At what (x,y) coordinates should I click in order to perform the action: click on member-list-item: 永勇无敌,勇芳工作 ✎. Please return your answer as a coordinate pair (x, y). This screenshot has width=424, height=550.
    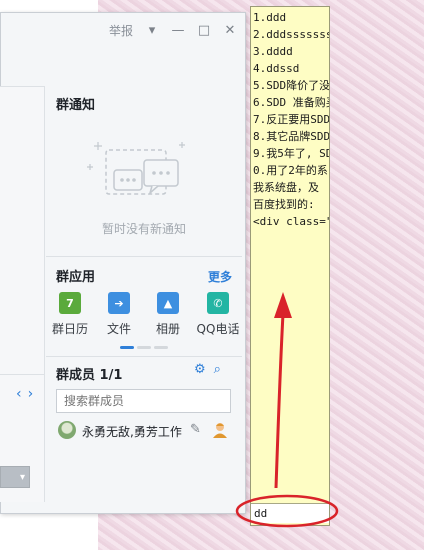
    Looking at the image, I should click on (149, 431).